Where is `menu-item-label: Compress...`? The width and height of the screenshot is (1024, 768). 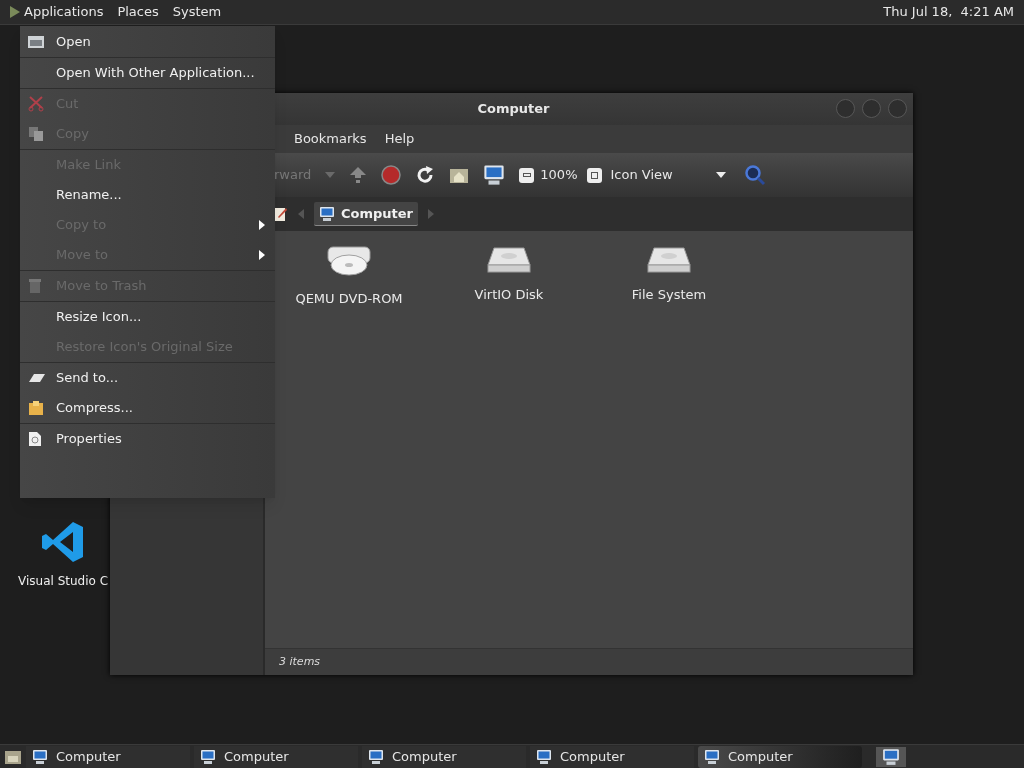 menu-item-label: Compress... is located at coordinates (95, 408).